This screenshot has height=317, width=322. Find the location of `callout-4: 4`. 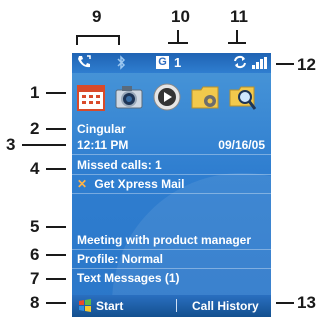

callout-4: 4 is located at coordinates (35, 168).